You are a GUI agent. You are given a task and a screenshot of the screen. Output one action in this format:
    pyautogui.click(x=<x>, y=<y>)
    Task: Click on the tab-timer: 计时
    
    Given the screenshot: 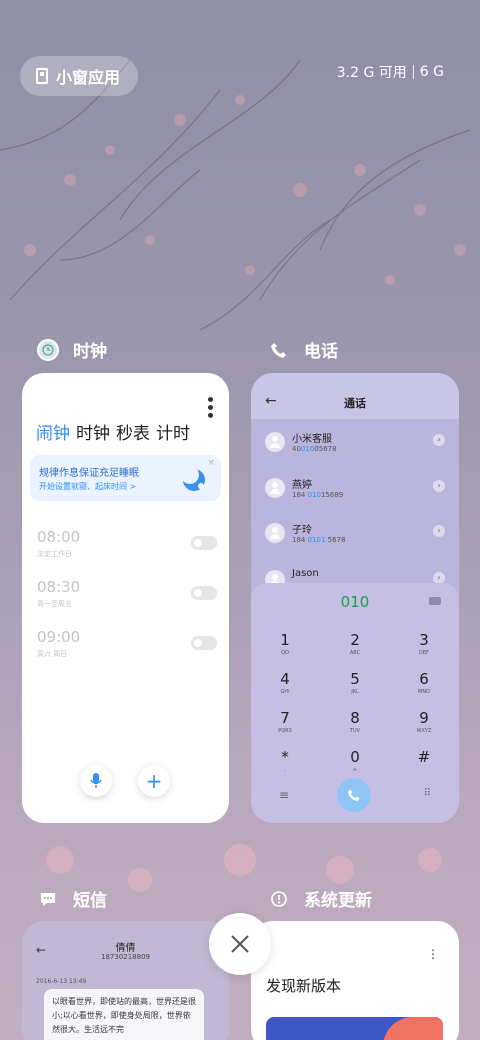 What is the action you would take?
    pyautogui.click(x=173, y=431)
    